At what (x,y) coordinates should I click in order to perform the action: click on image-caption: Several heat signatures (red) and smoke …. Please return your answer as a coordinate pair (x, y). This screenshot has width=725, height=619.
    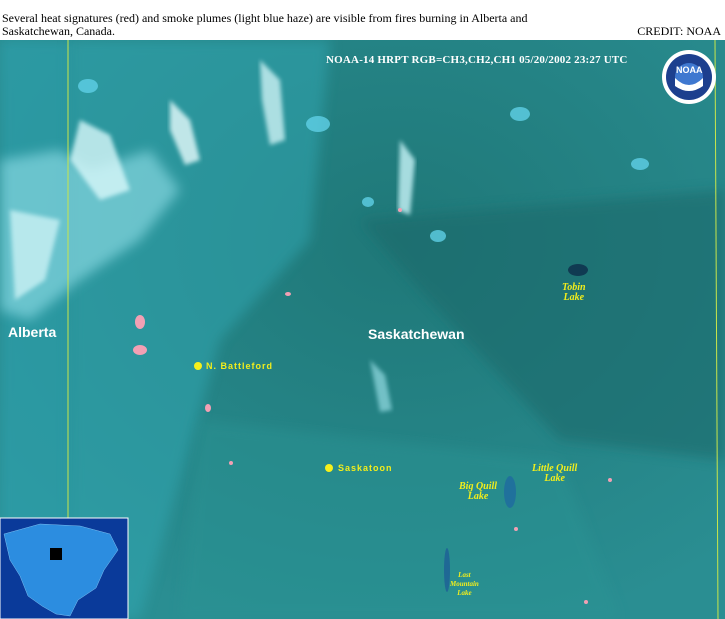
    Looking at the image, I should click on (265, 24).